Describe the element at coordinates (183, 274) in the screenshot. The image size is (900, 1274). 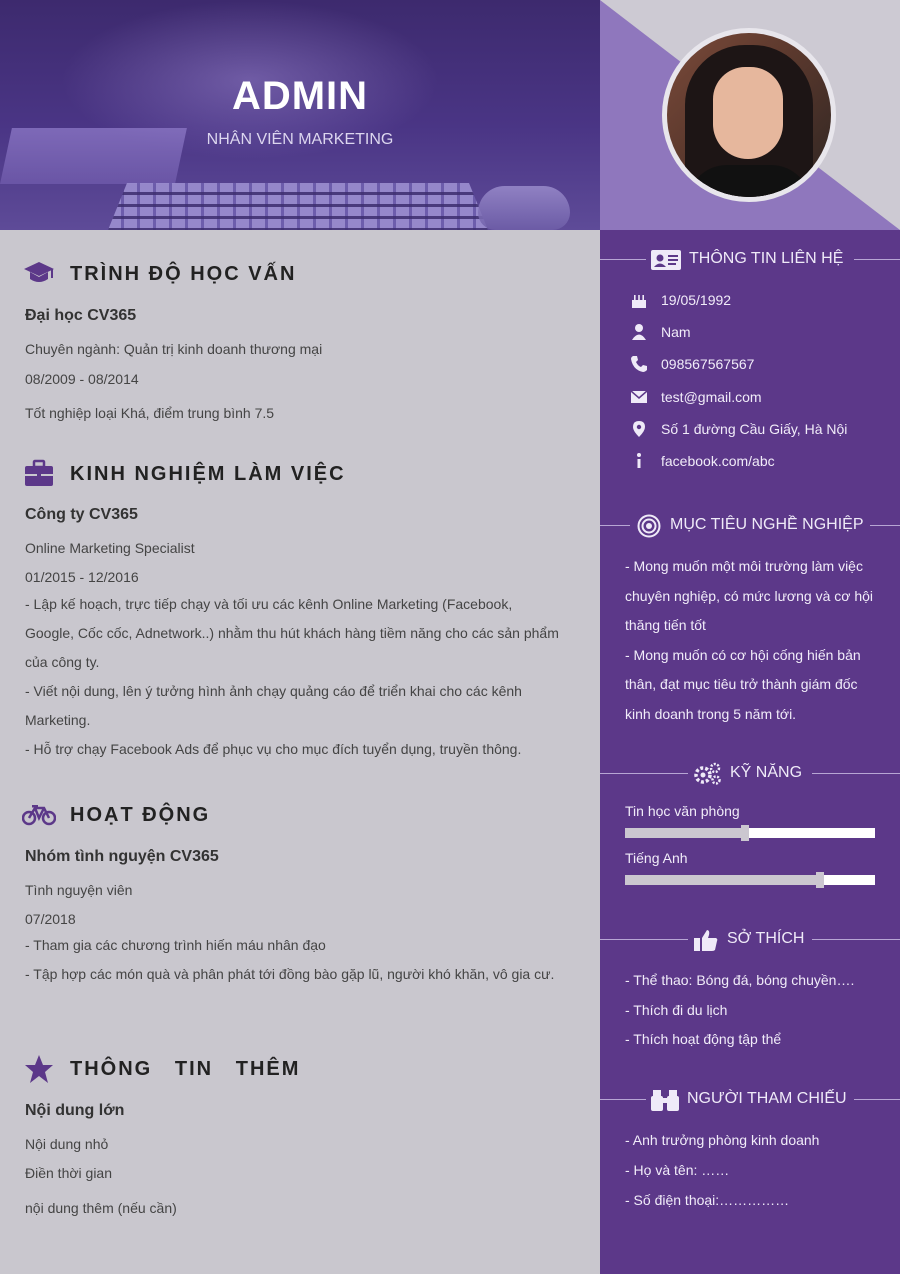
I see `section-title: TRÌNH ĐỘ HỌC VẤN` at that location.